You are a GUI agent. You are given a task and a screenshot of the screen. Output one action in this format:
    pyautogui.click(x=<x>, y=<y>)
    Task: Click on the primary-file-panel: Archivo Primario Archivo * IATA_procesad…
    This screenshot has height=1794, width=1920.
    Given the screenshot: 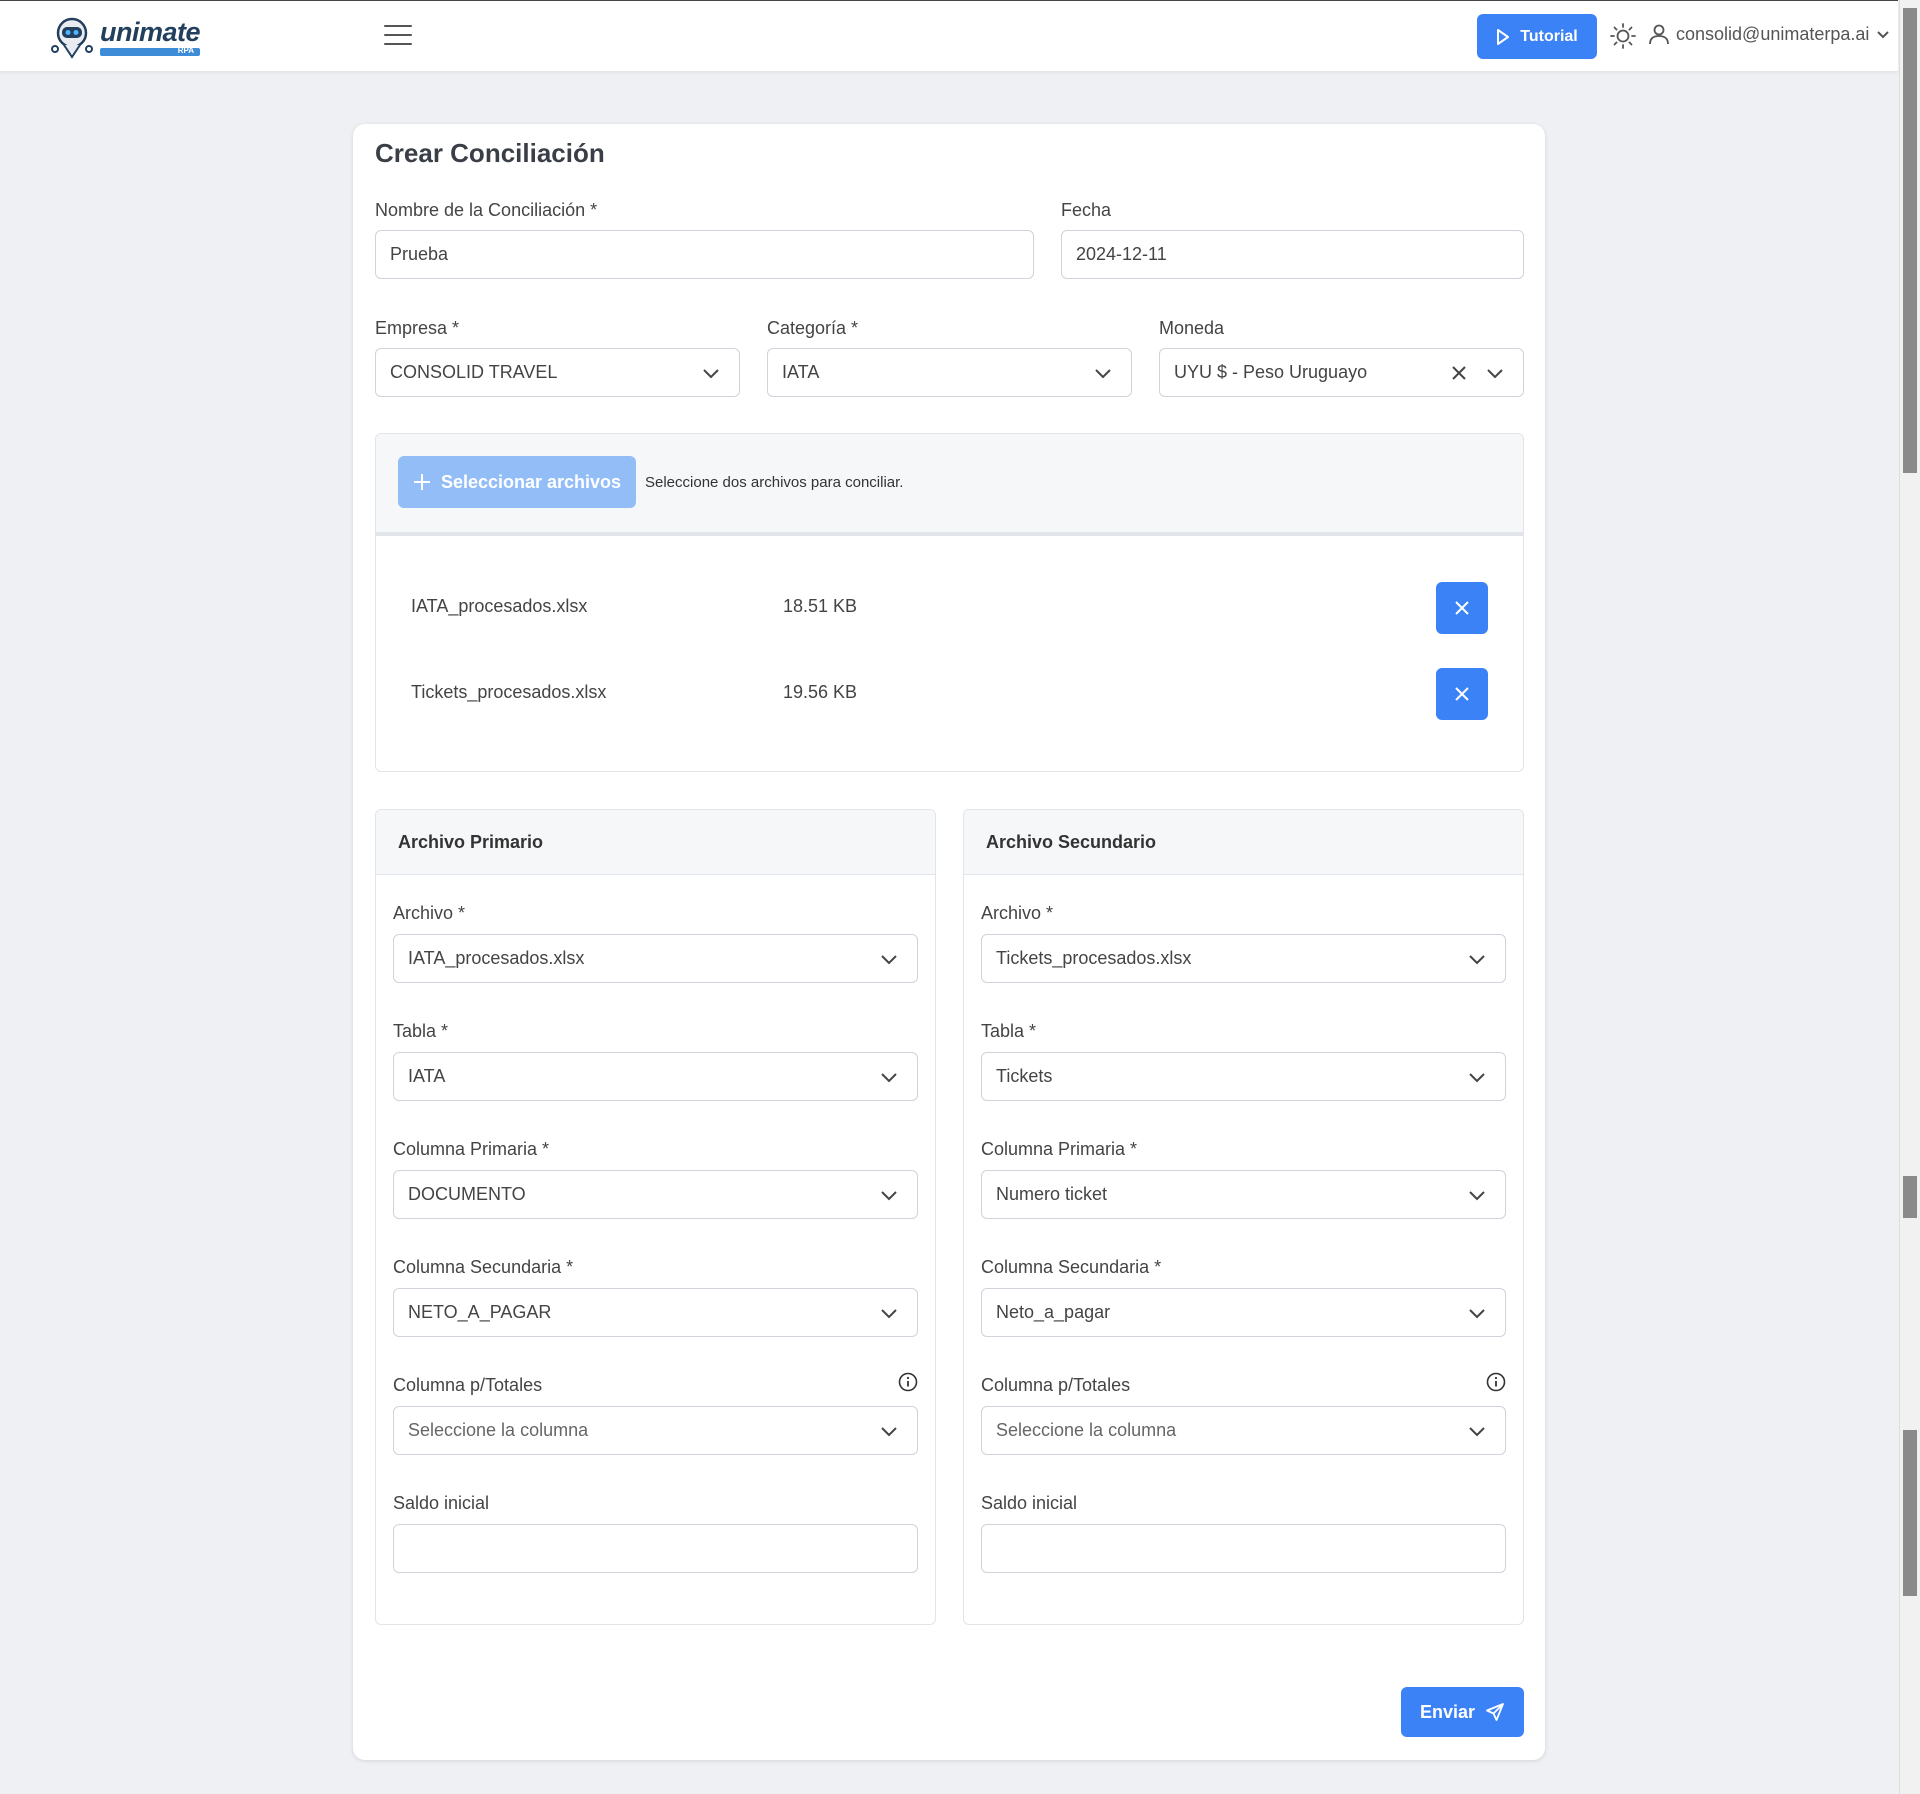 What is the action you would take?
    pyautogui.click(x=655, y=1217)
    